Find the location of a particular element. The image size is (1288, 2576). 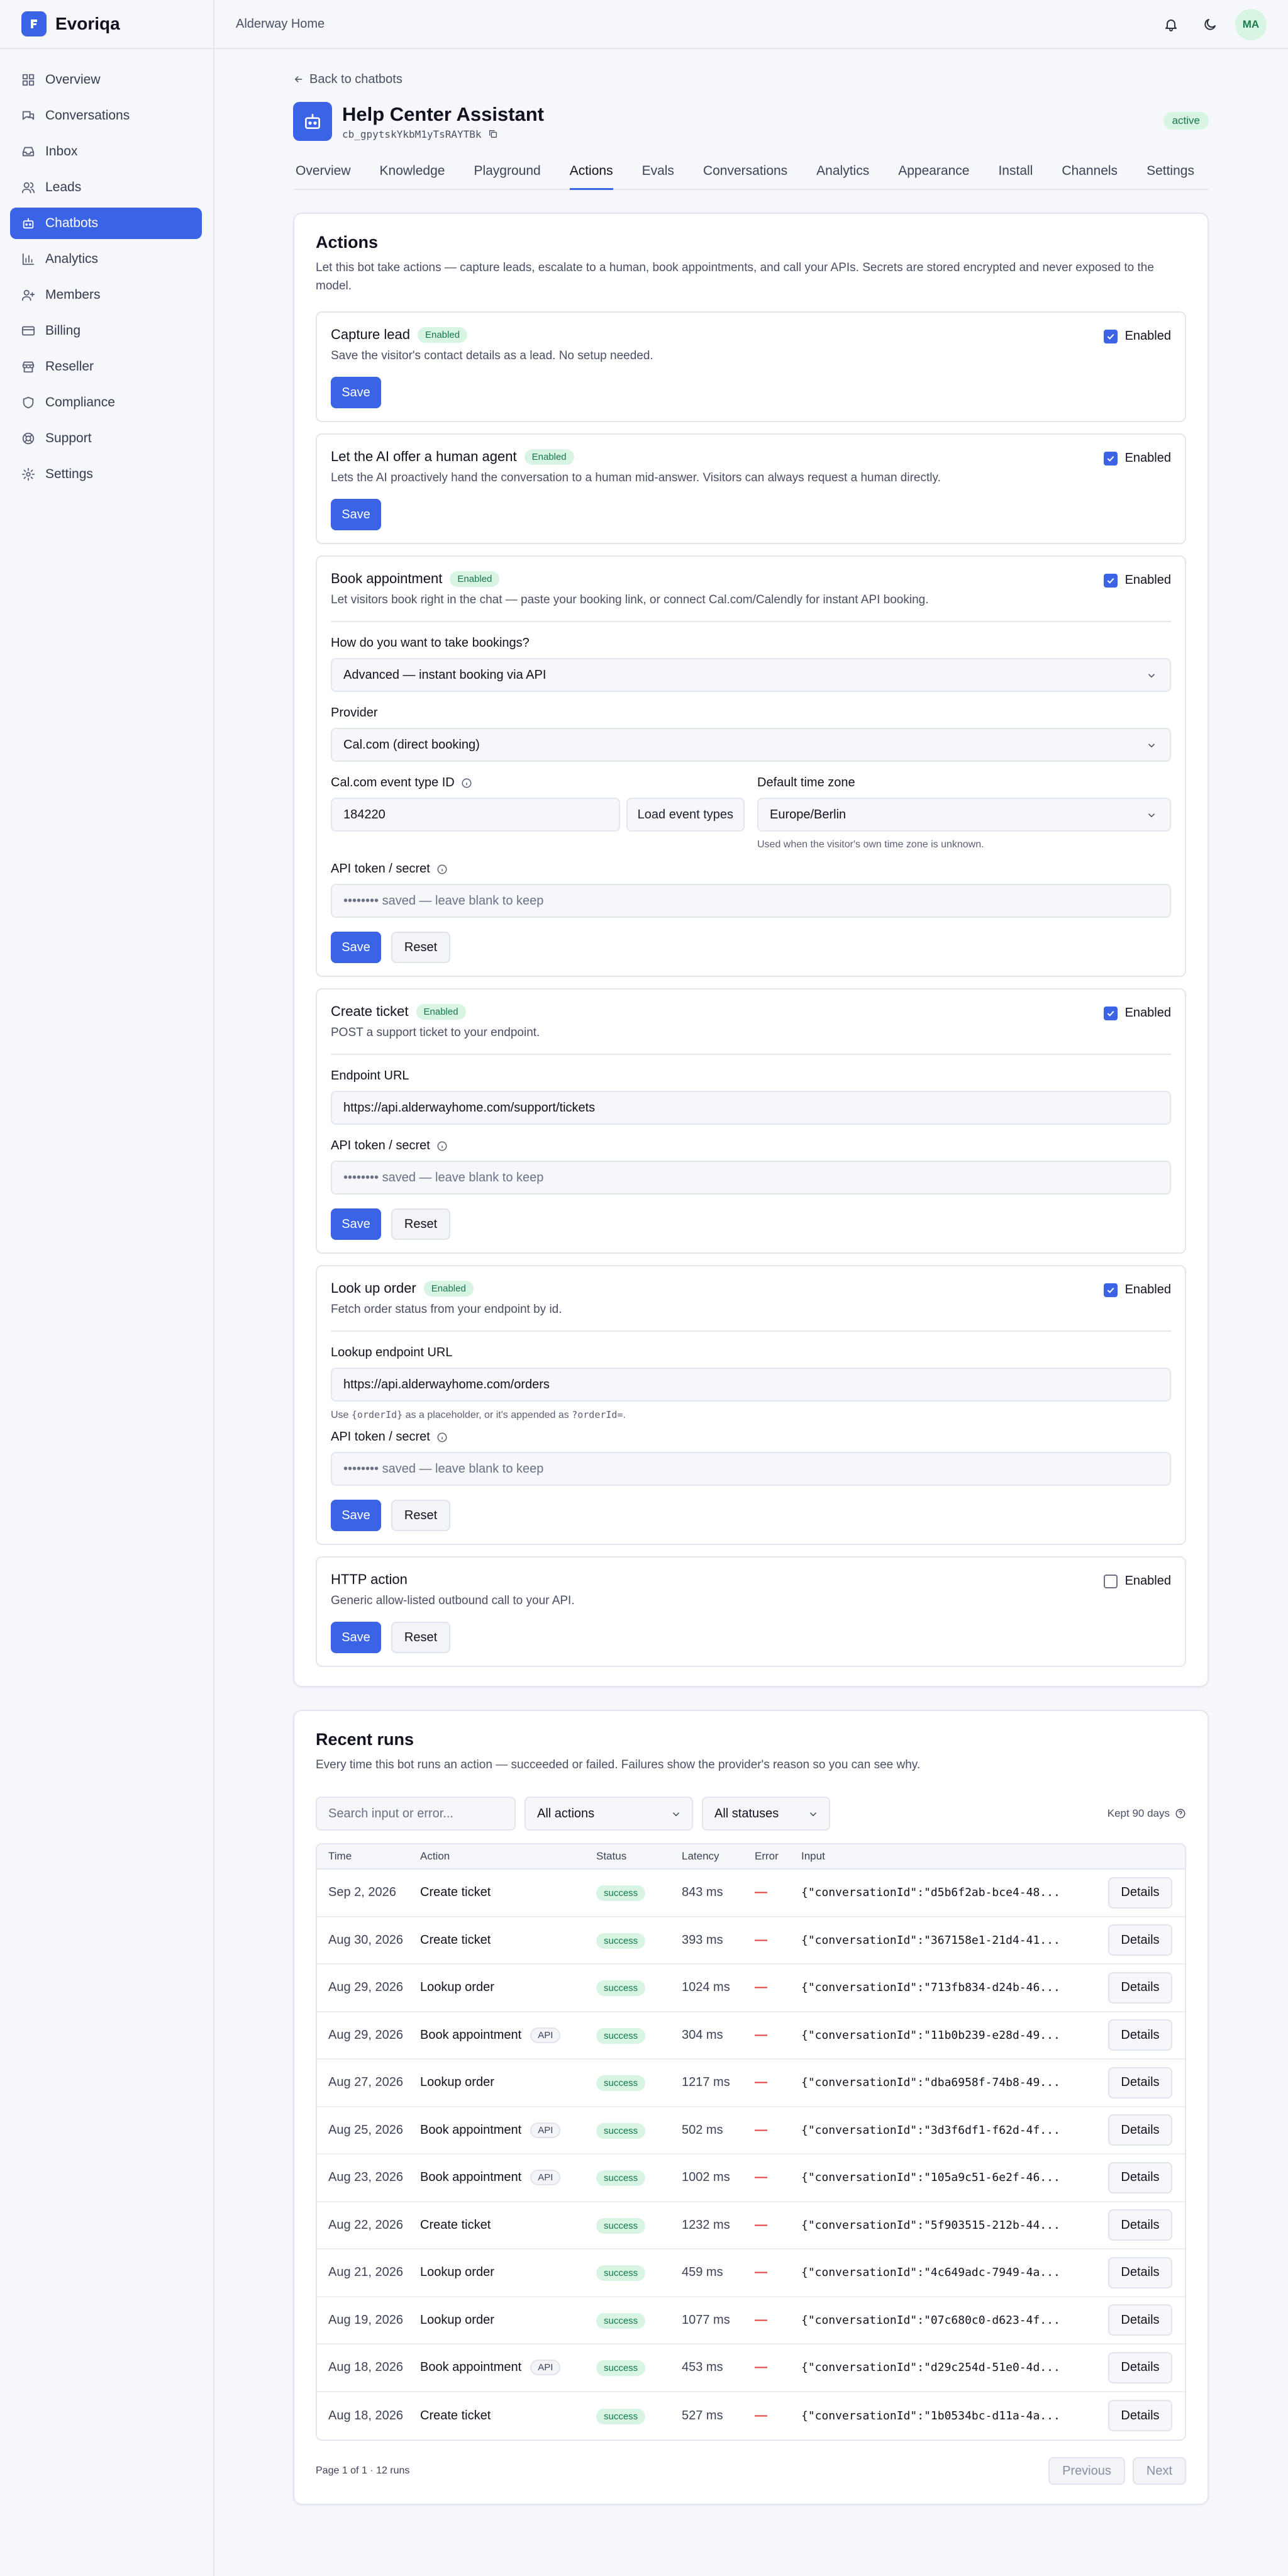

brand-name: Evoriqa is located at coordinates (87, 23).